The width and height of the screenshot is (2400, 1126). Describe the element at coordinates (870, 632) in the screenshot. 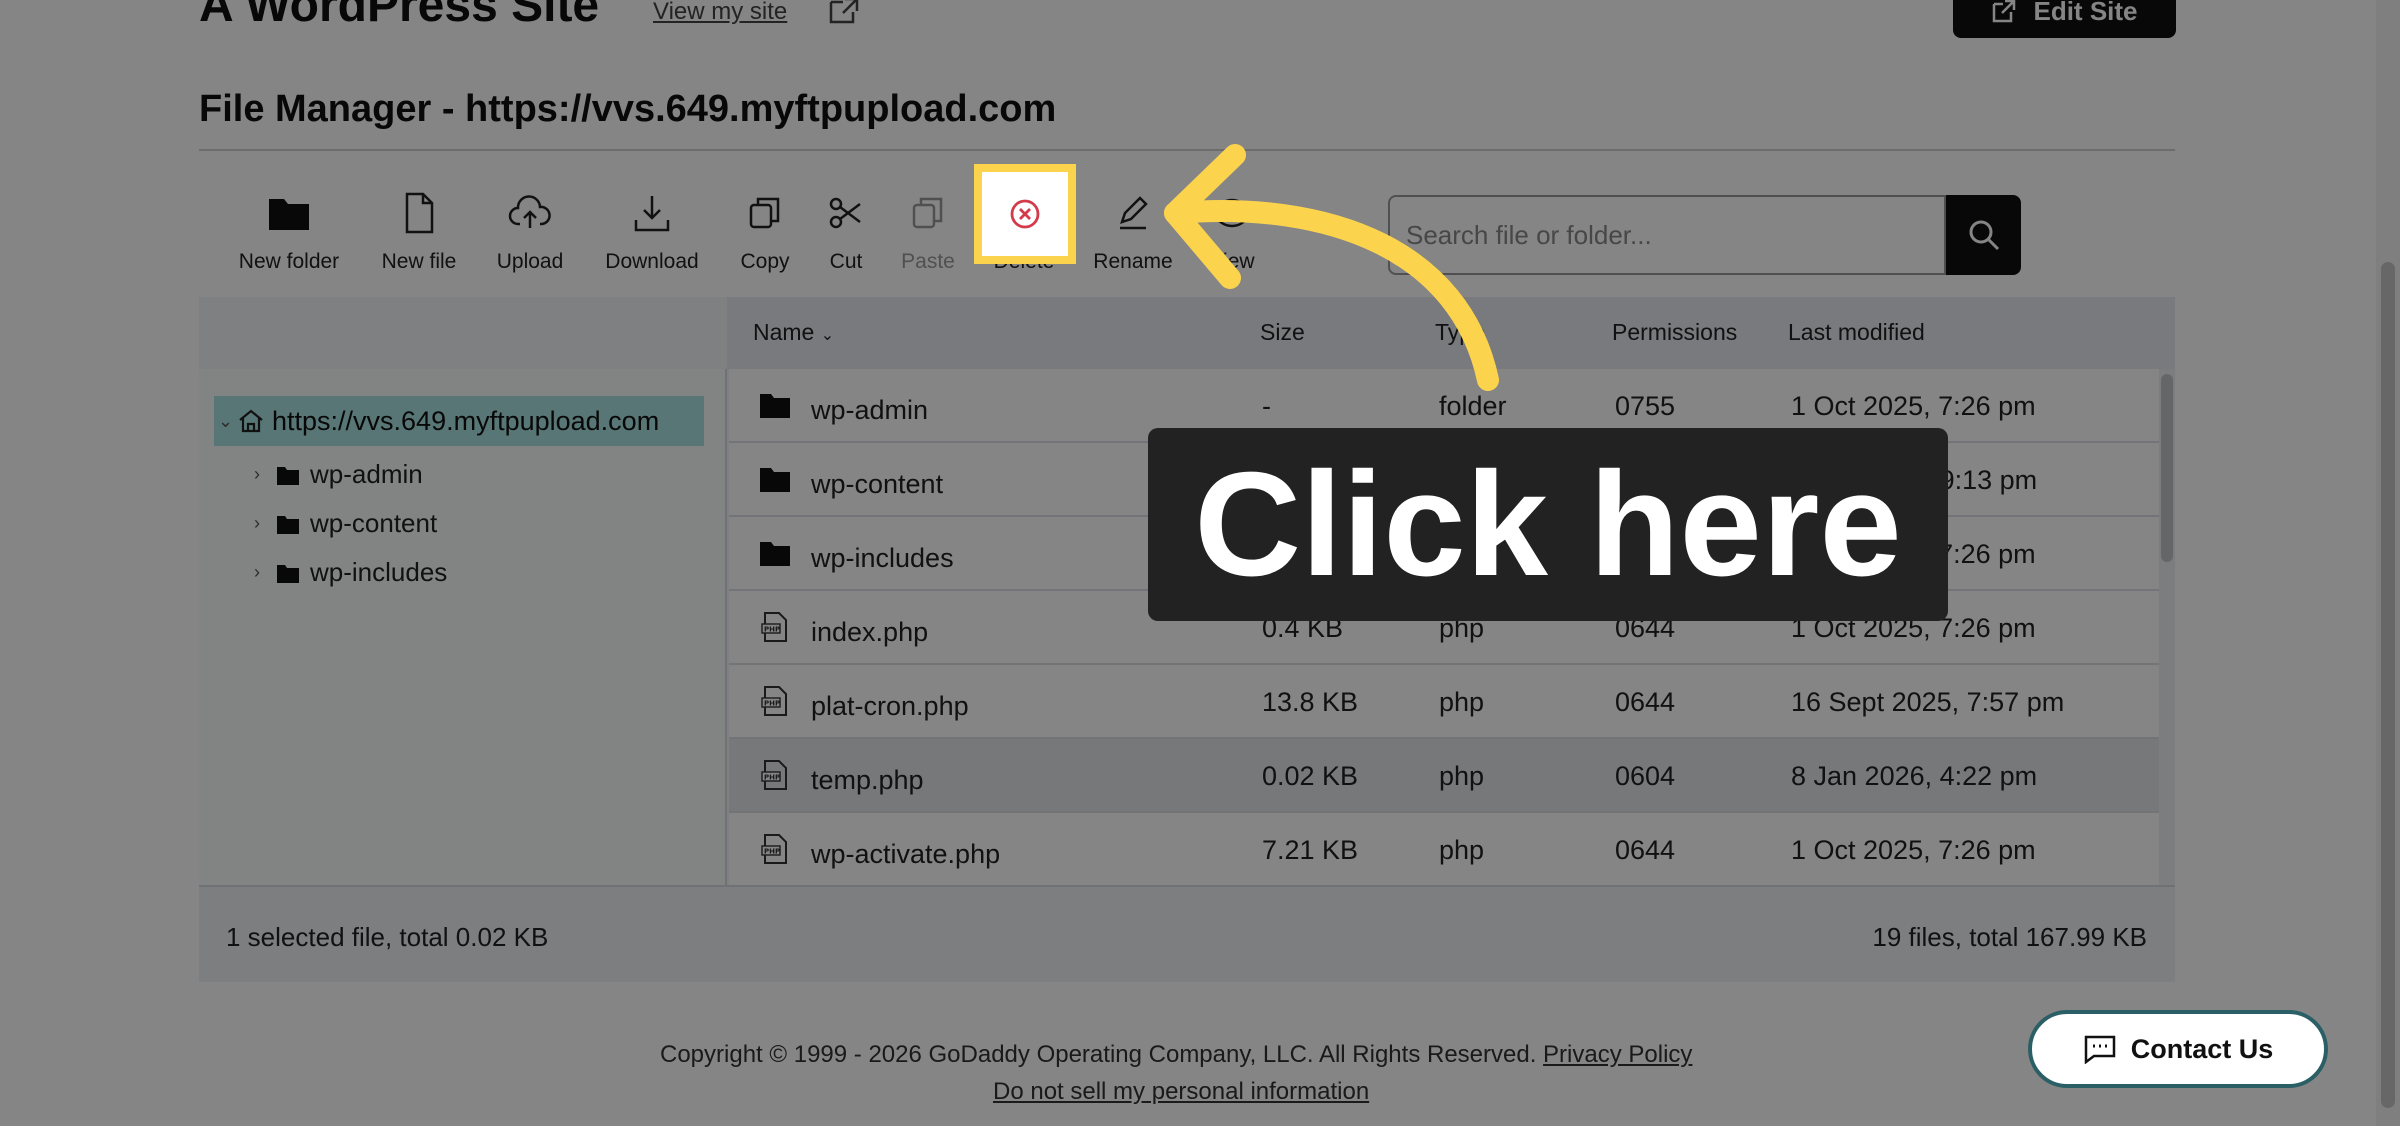

I see `file-name: index.php` at that location.